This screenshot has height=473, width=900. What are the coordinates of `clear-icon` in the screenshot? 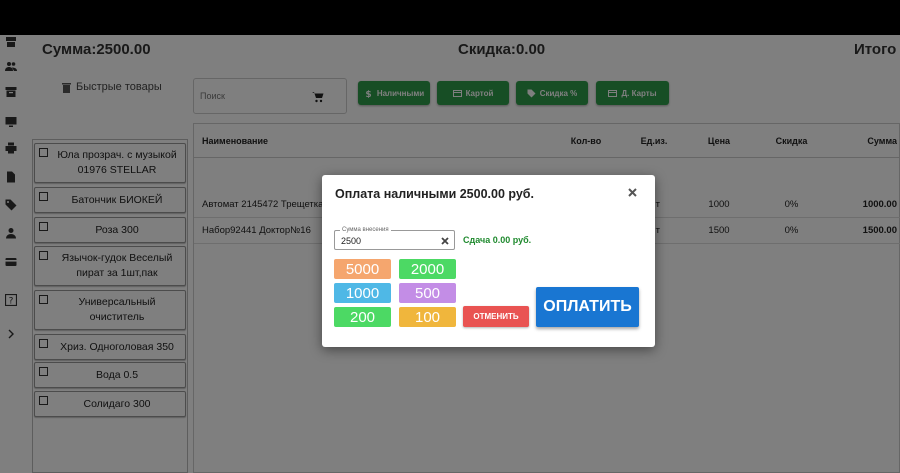 It's located at (444, 240).